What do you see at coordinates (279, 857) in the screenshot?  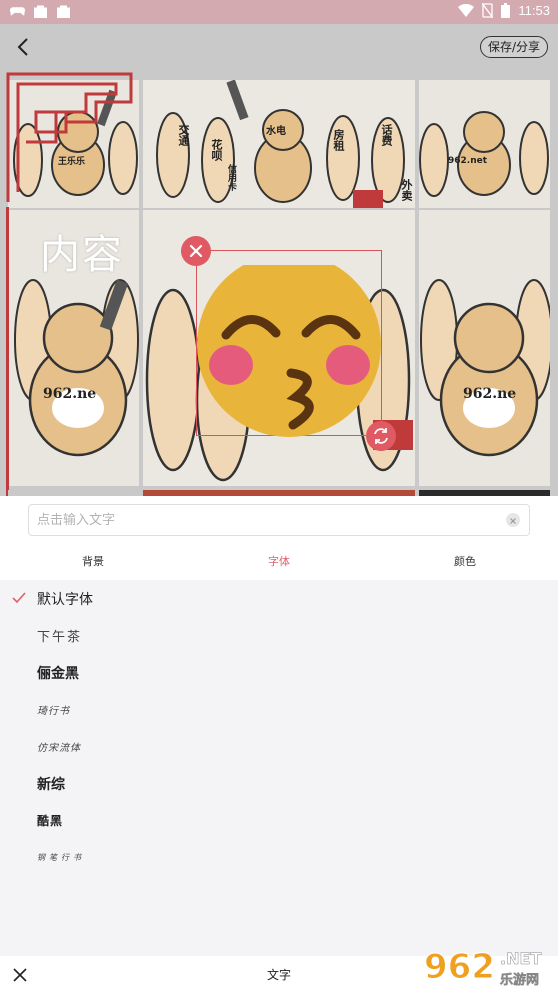 I see `font-item-gangbi: 钢笔行书` at bounding box center [279, 857].